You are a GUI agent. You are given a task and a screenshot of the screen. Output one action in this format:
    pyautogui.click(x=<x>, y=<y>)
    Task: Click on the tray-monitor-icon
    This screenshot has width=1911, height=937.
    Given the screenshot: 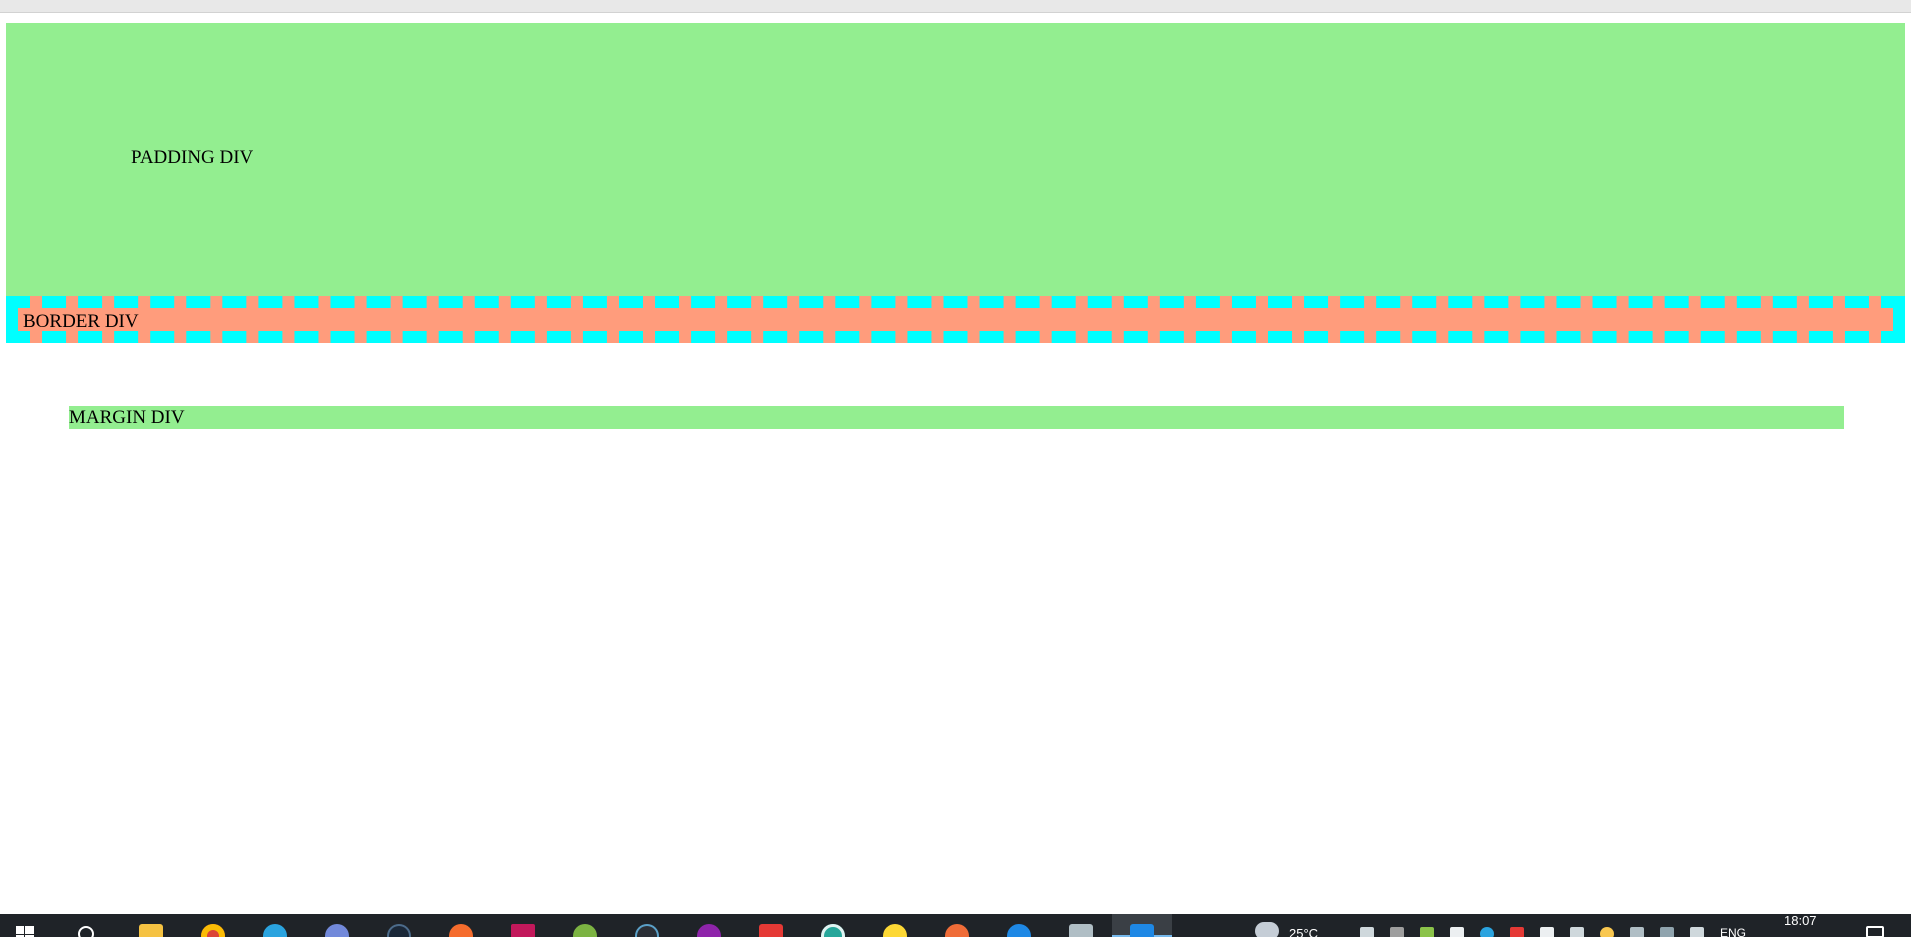 What is the action you would take?
    pyautogui.click(x=1637, y=932)
    